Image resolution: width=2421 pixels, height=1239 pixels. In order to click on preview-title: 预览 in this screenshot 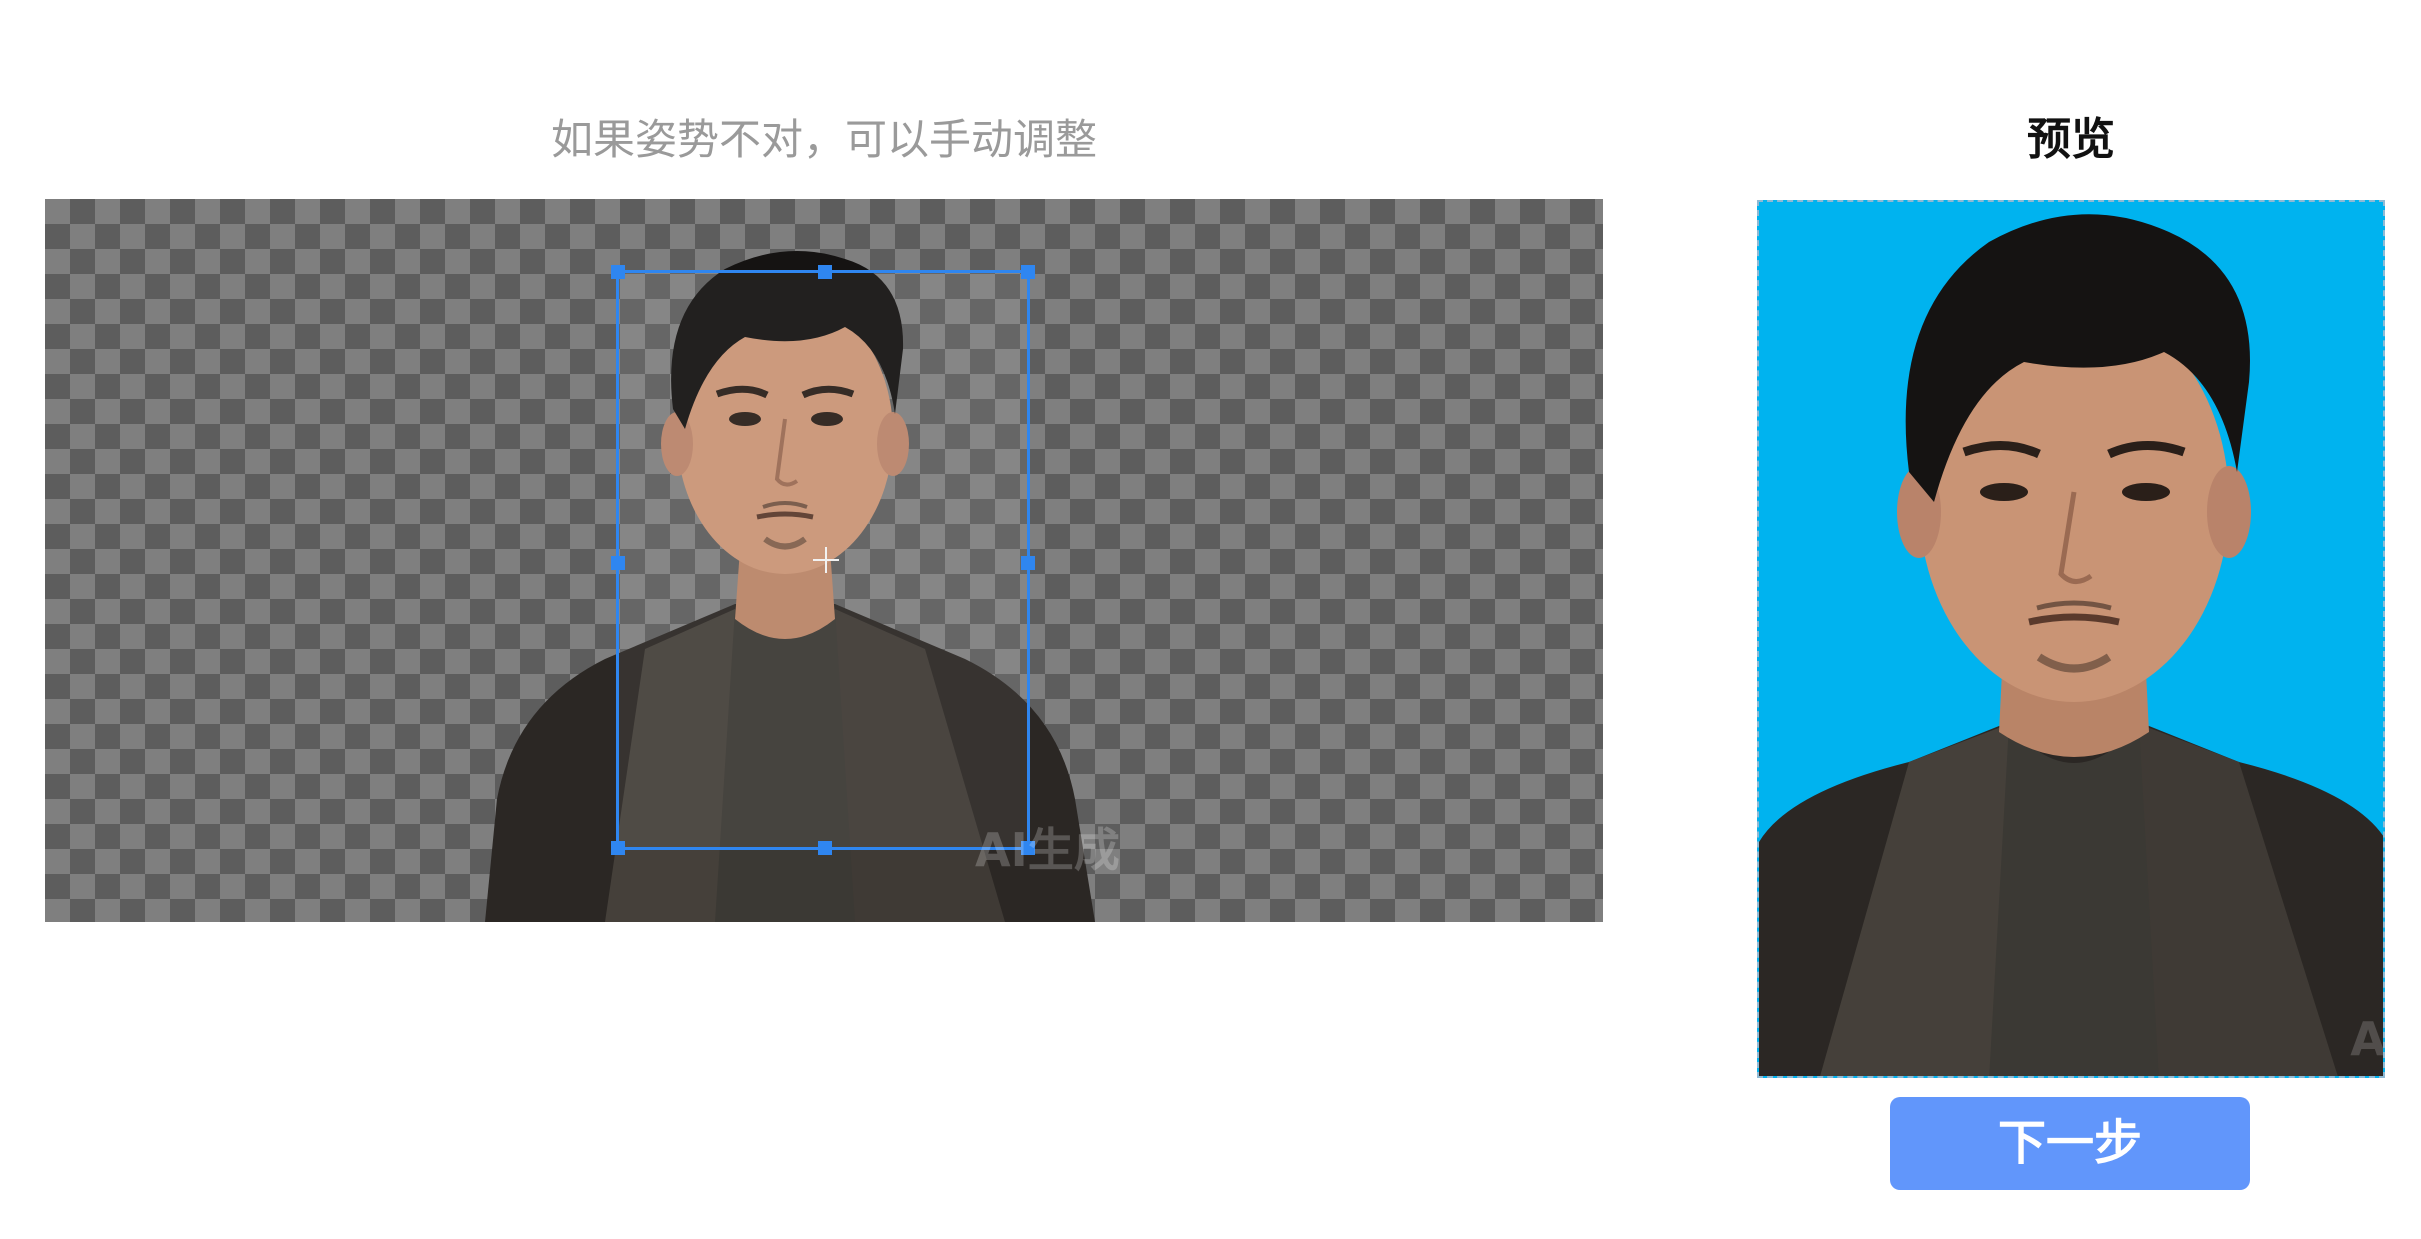, I will do `click(2071, 139)`.